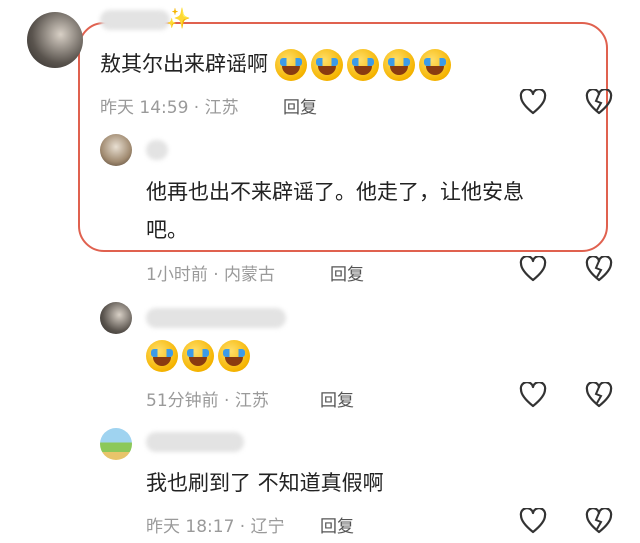 Image resolution: width=640 pixels, height=543 pixels. Describe the element at coordinates (207, 401) in the screenshot. I see `comment-time-location: 51分钟前 · 江苏` at that location.